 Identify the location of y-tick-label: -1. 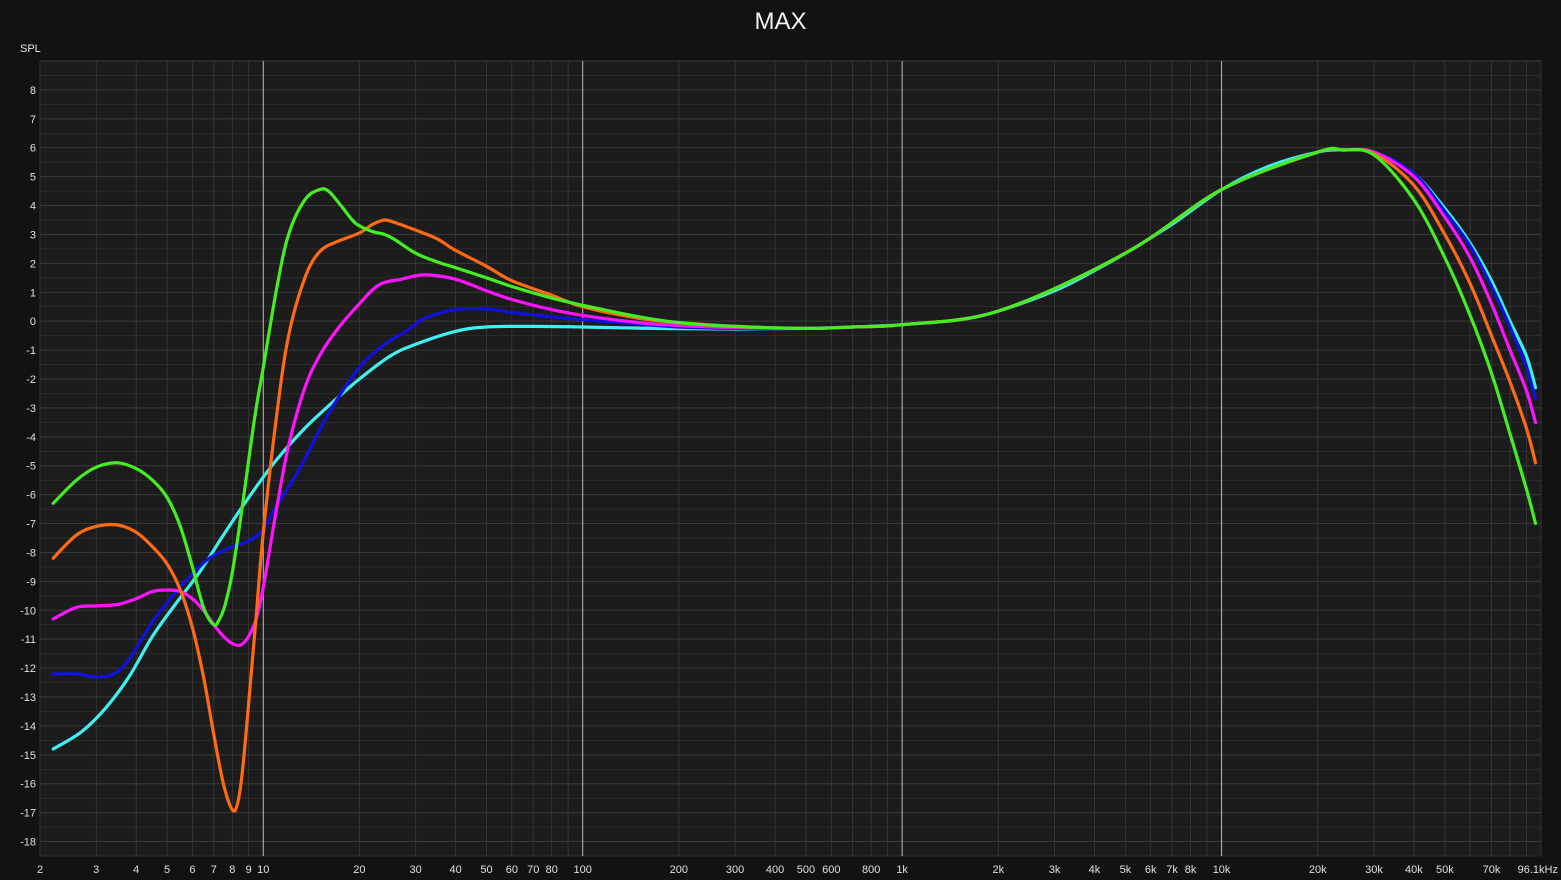
(31, 351).